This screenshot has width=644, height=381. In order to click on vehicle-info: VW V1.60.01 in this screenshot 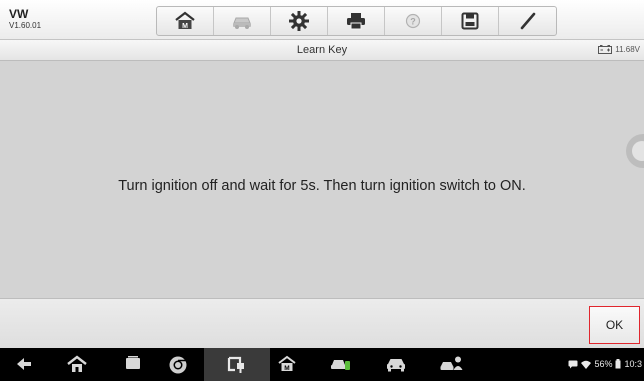, I will do `click(25, 19)`.